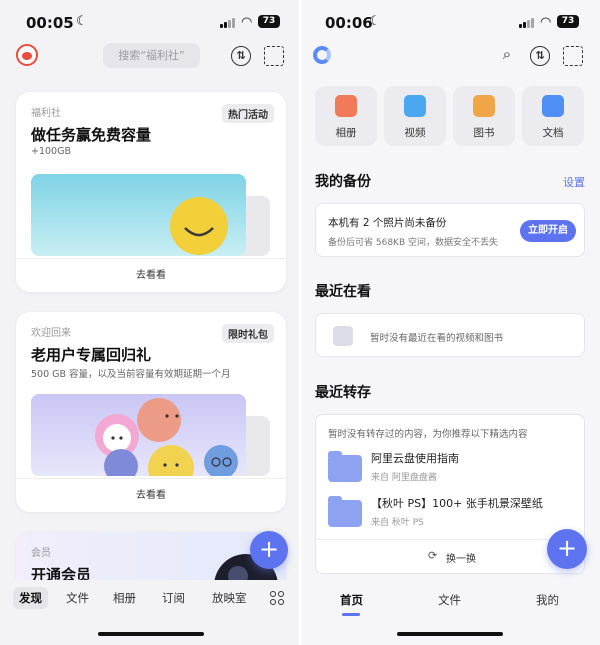  I want to click on backup-detail: 备份后可省 568KB 空间，数据安全不丢失, so click(413, 243).